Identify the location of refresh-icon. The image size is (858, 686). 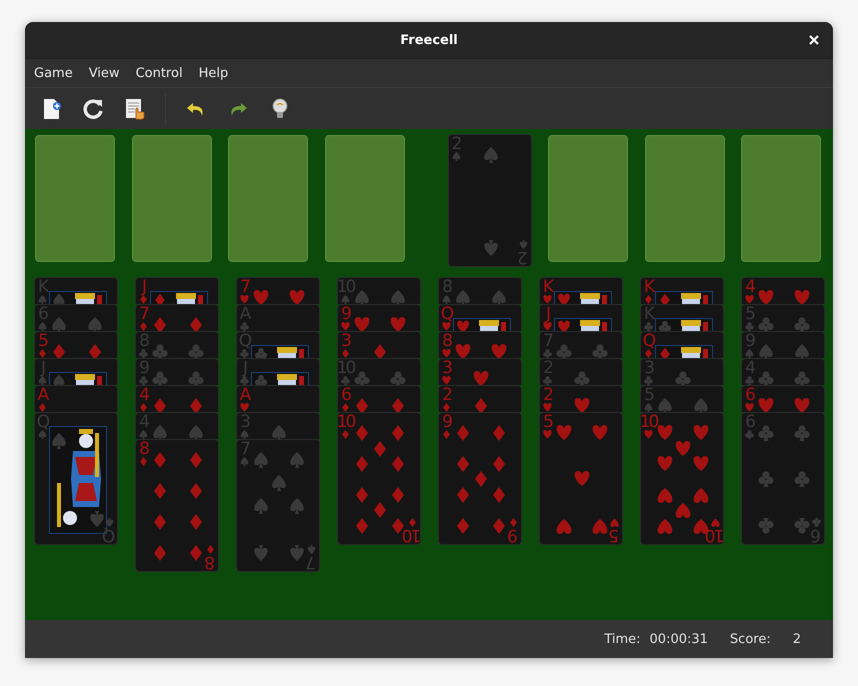
(93, 108).